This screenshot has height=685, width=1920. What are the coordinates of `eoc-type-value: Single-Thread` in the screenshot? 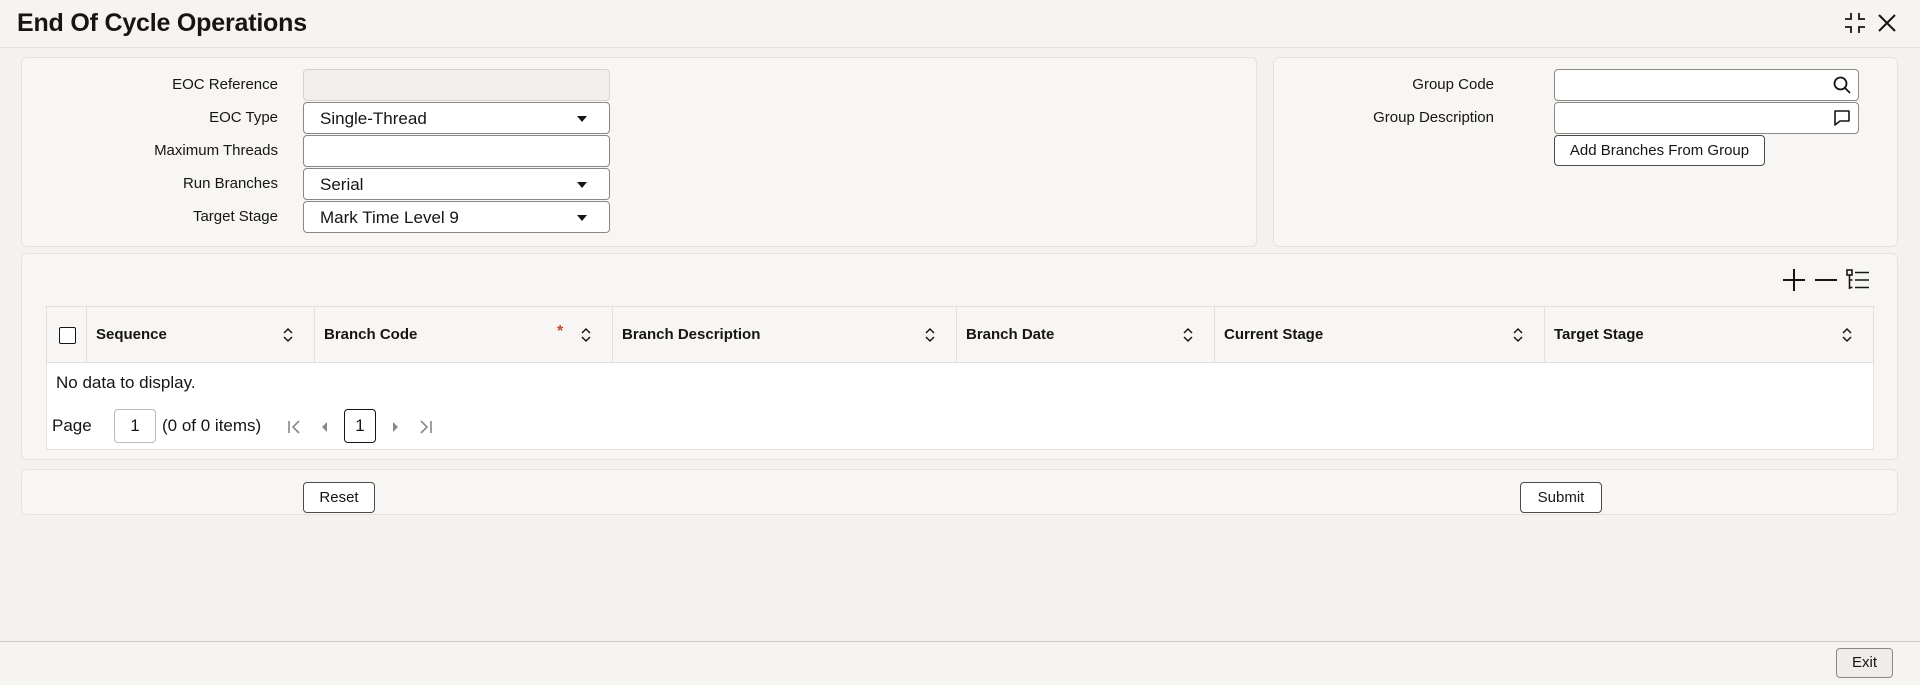 It's located at (373, 118).